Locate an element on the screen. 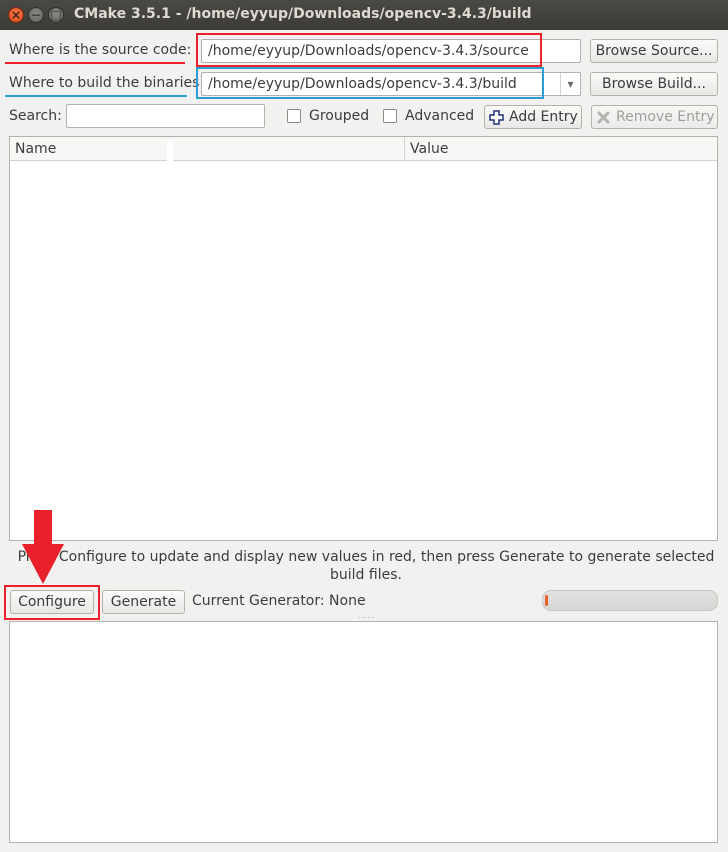  add-icon is located at coordinates (496, 117).